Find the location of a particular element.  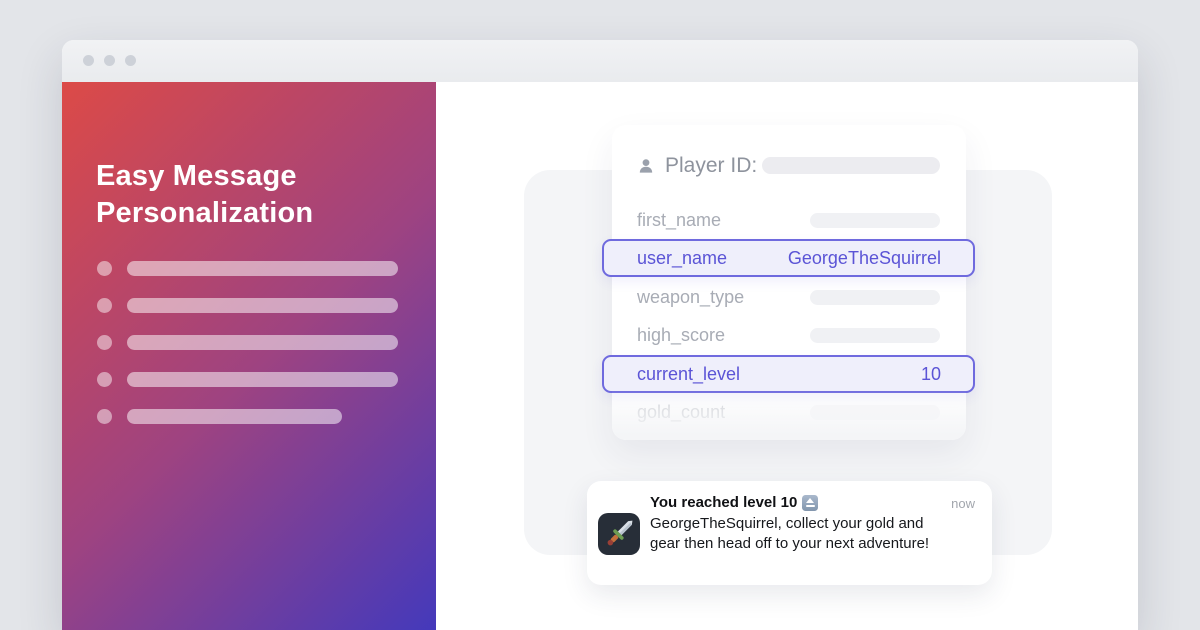

field-row-first-name: first_name is located at coordinates (789, 220).